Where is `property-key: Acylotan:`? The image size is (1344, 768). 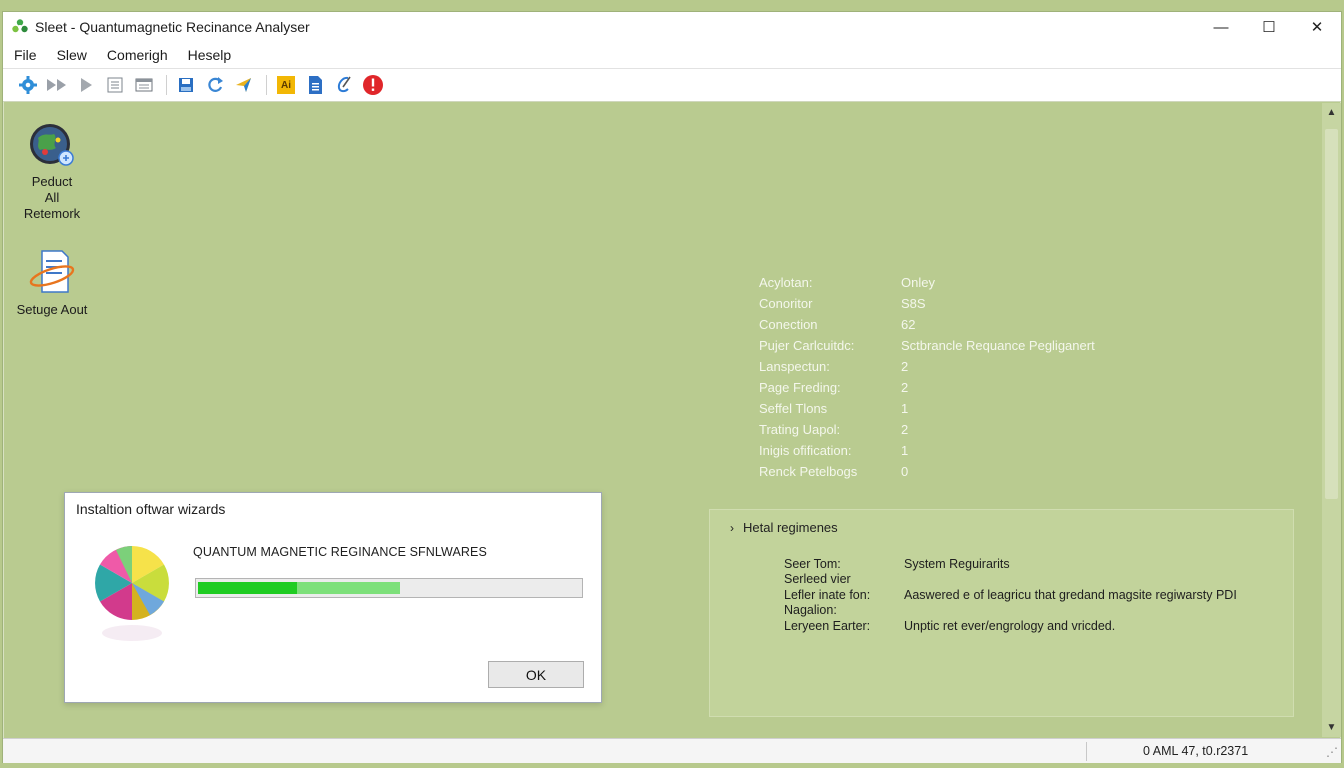 property-key: Acylotan: is located at coordinates (786, 282).